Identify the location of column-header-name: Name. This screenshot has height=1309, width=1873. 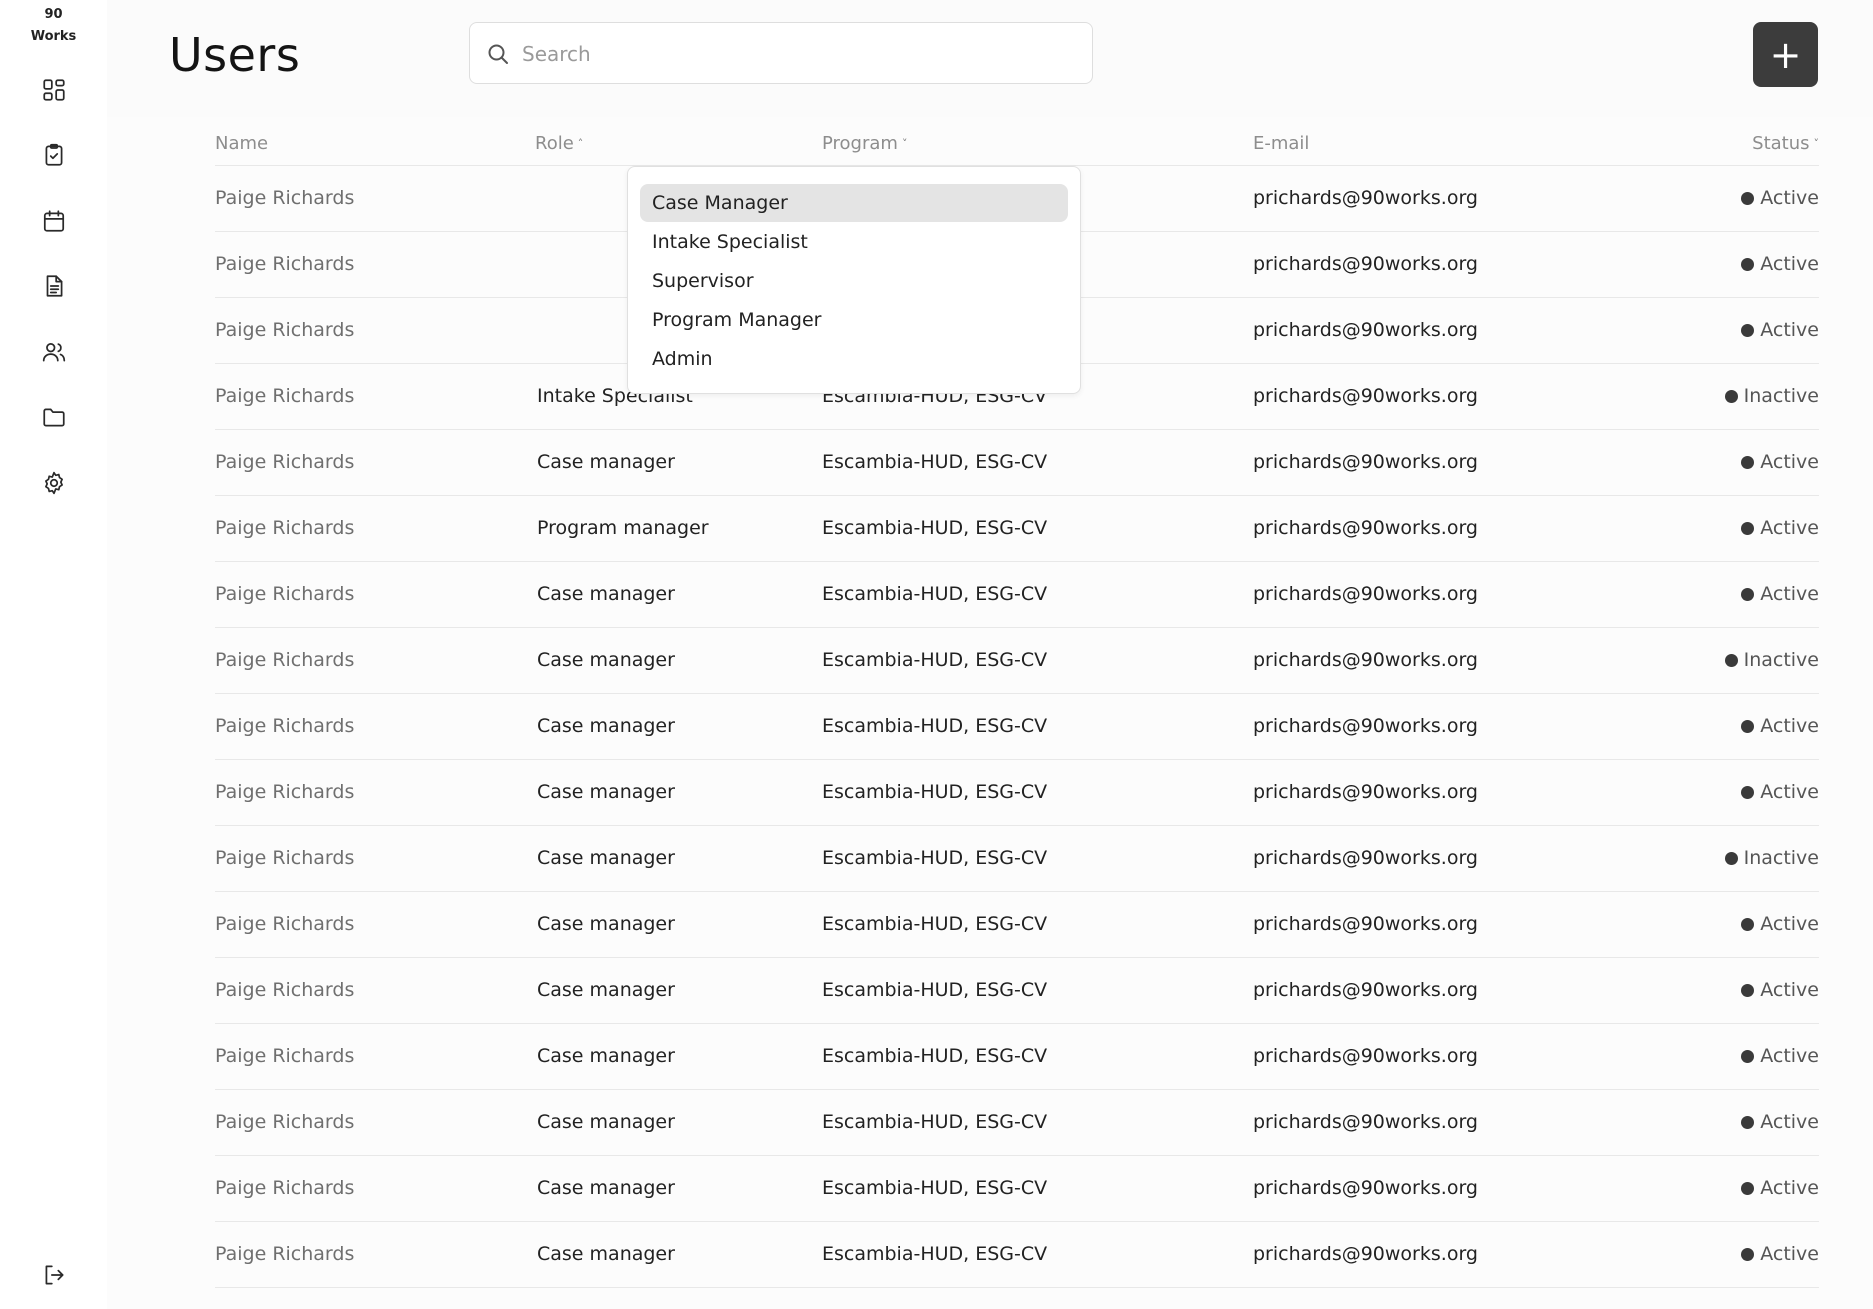
(241, 143).